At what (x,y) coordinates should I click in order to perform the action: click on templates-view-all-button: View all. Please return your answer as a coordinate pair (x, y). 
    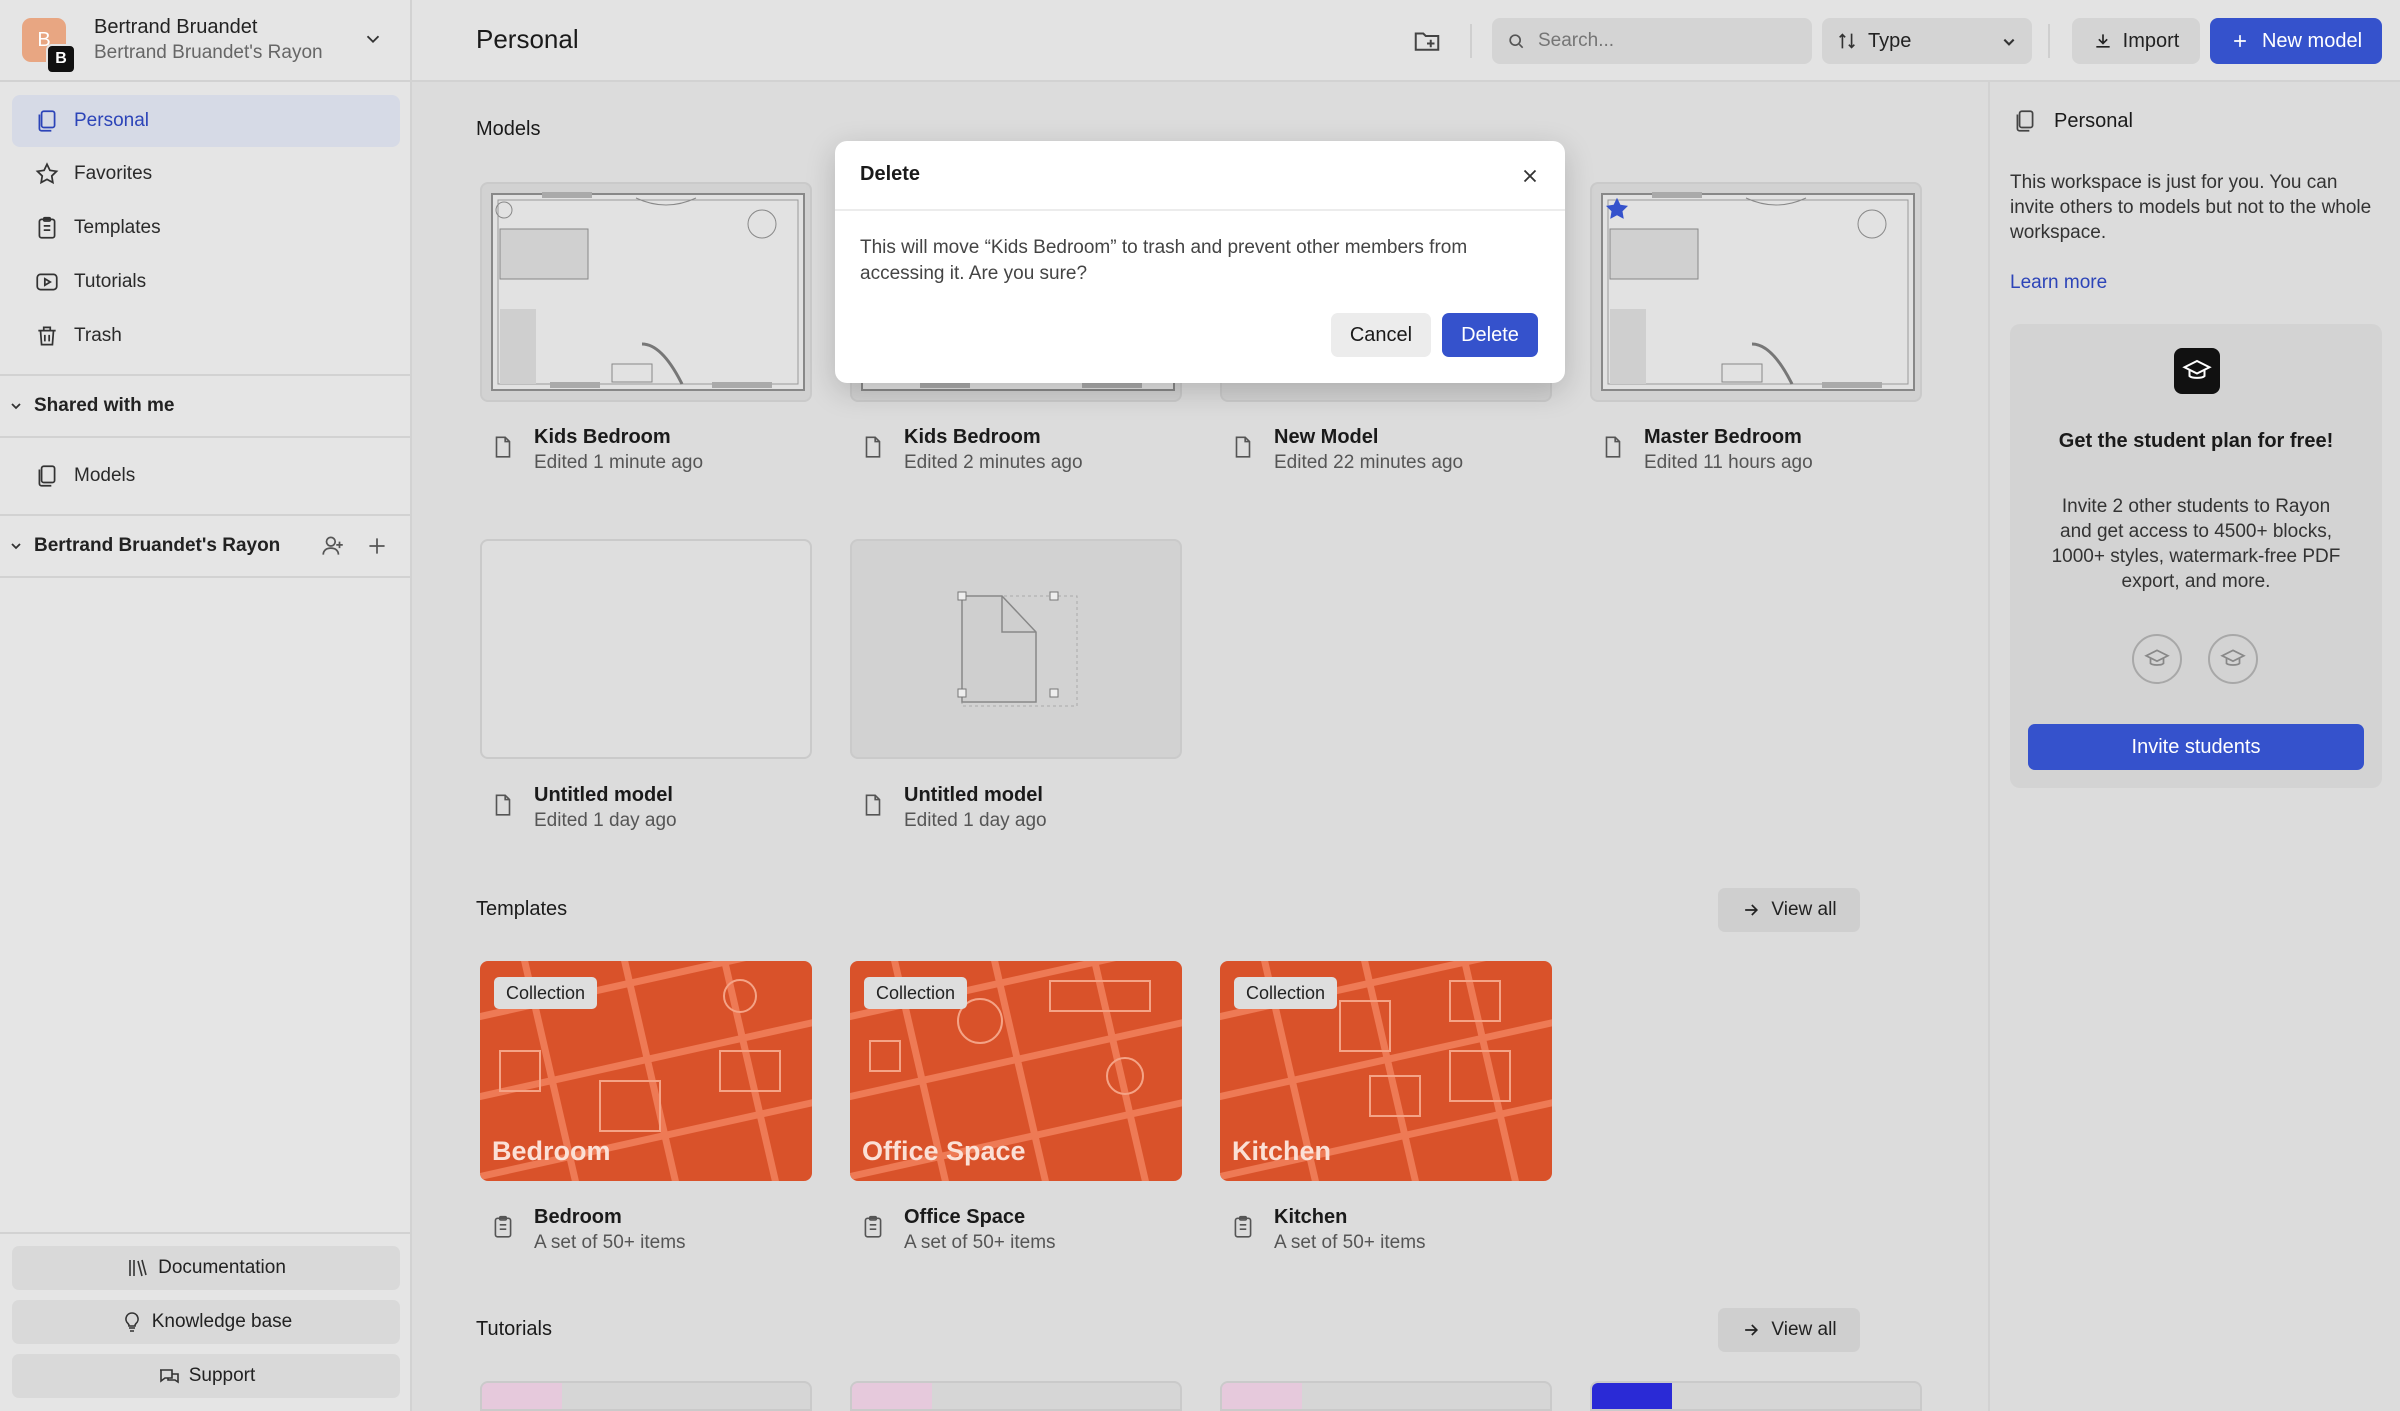
    Looking at the image, I should click on (1789, 910).